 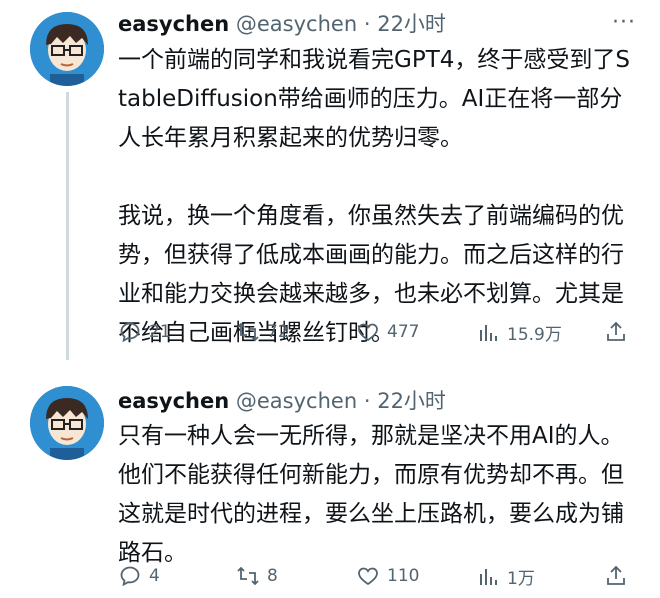 I want to click on tweet-actions: 21 72 477 15.9万, so click(x=378, y=334).